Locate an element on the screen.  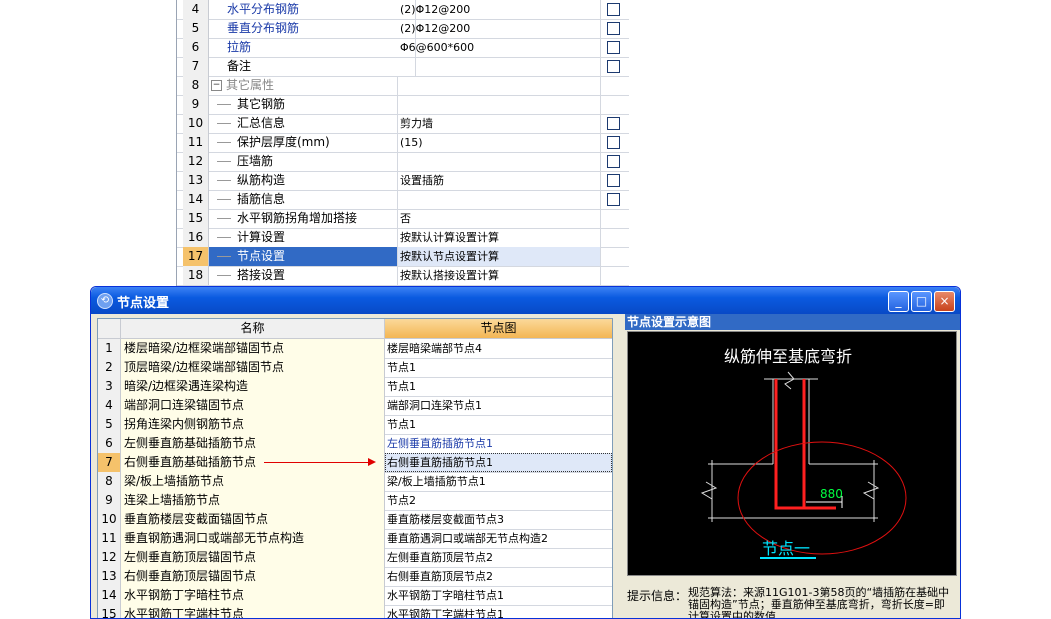
property-value: (15) is located at coordinates (499, 142).